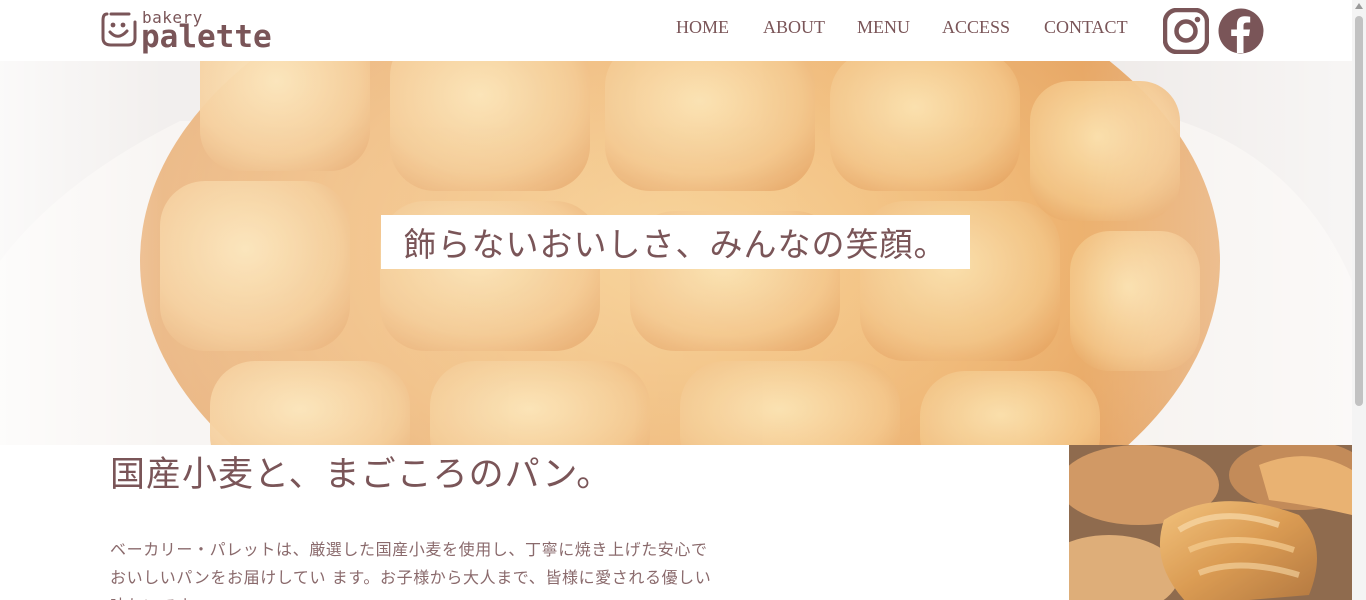  Describe the element at coordinates (976, 27) in the screenshot. I see `nav-access-link: ACCESS` at that location.